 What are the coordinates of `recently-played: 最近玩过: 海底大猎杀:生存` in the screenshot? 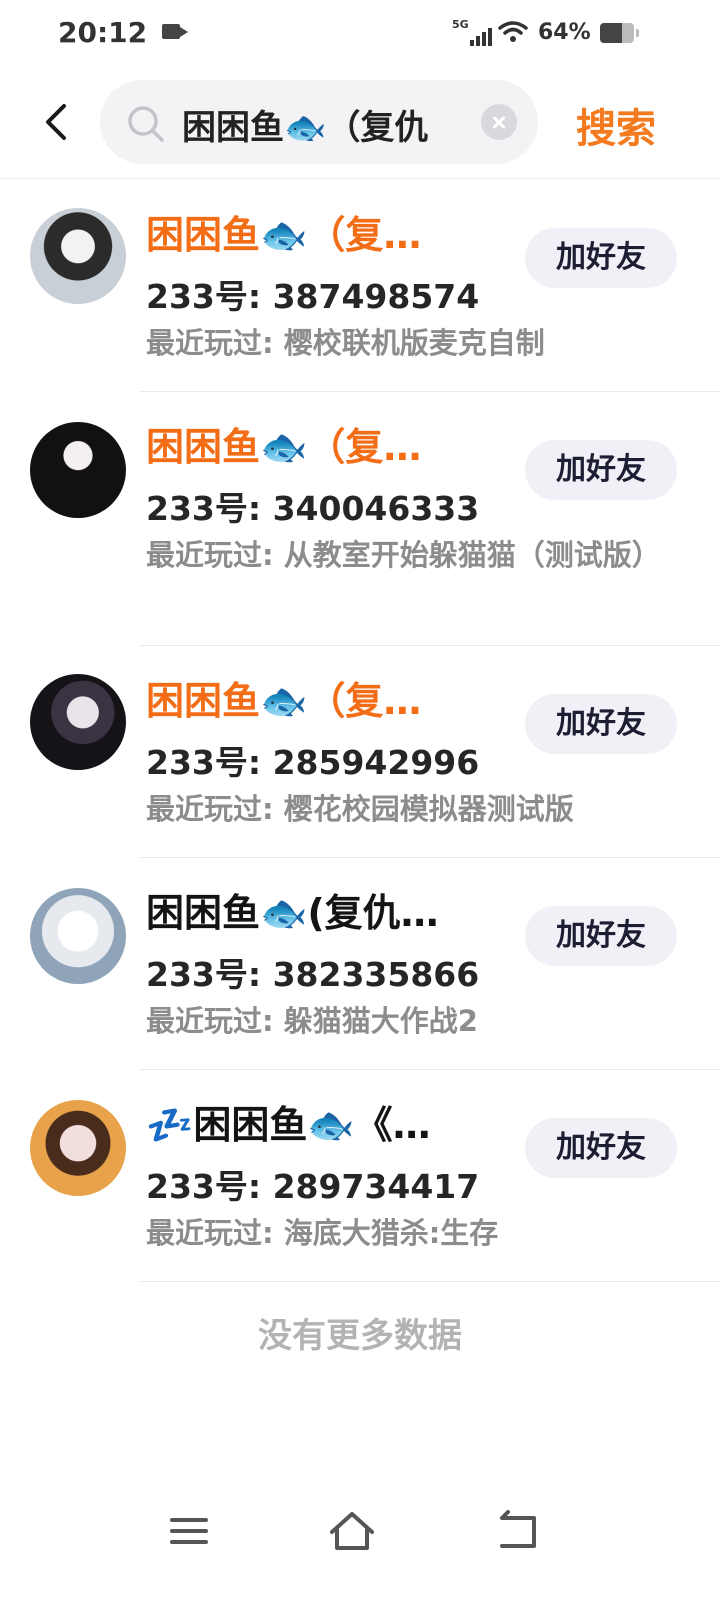 It's located at (322, 1233).